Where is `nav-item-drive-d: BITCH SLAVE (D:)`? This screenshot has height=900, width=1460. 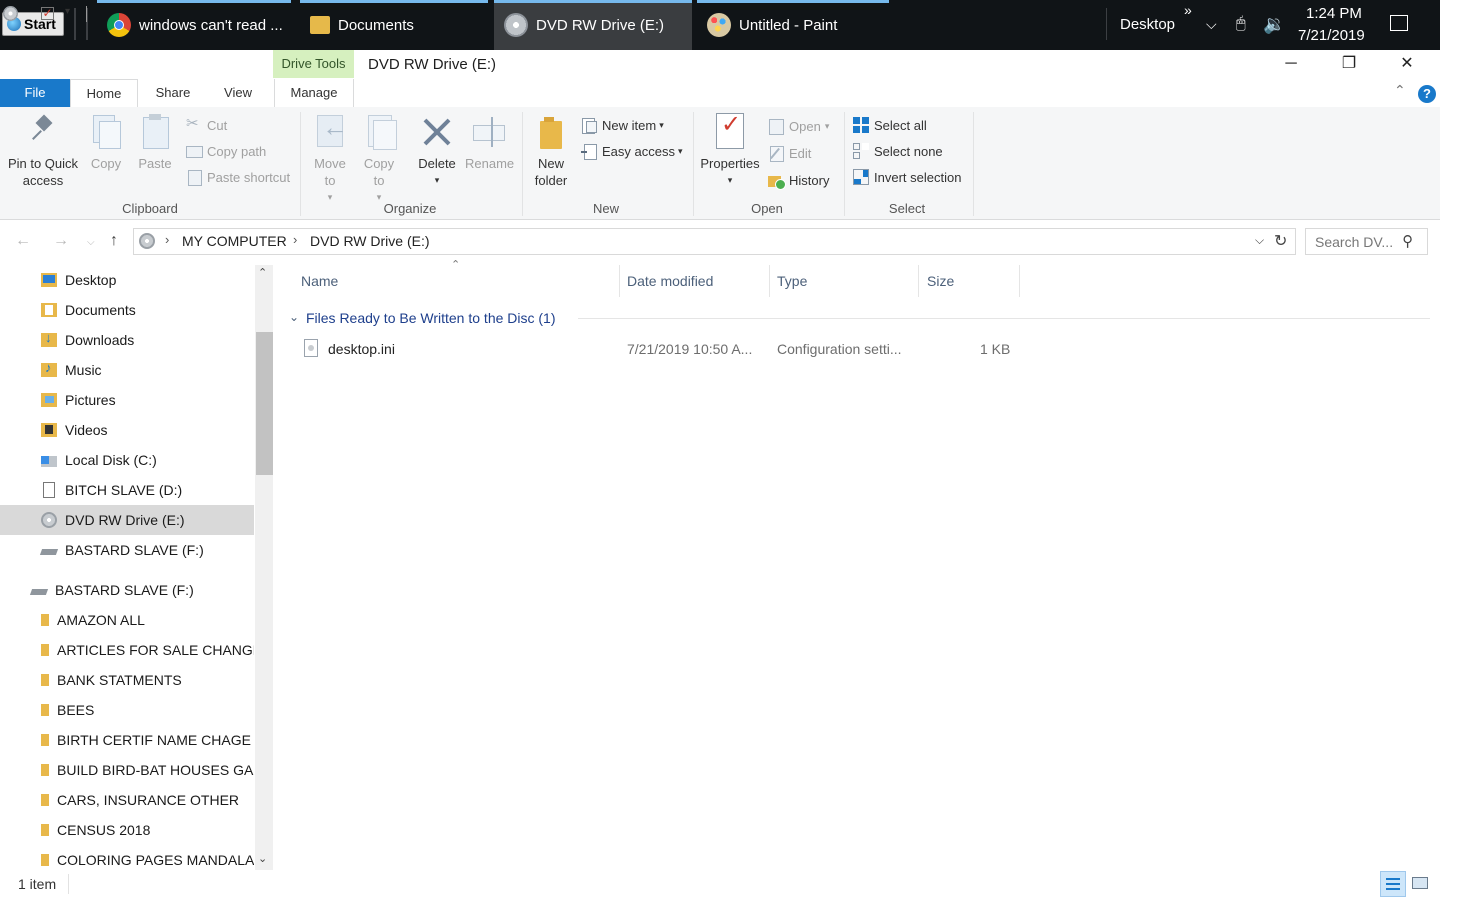
nav-item-drive-d: BITCH SLAVE (D:) is located at coordinates (127, 490).